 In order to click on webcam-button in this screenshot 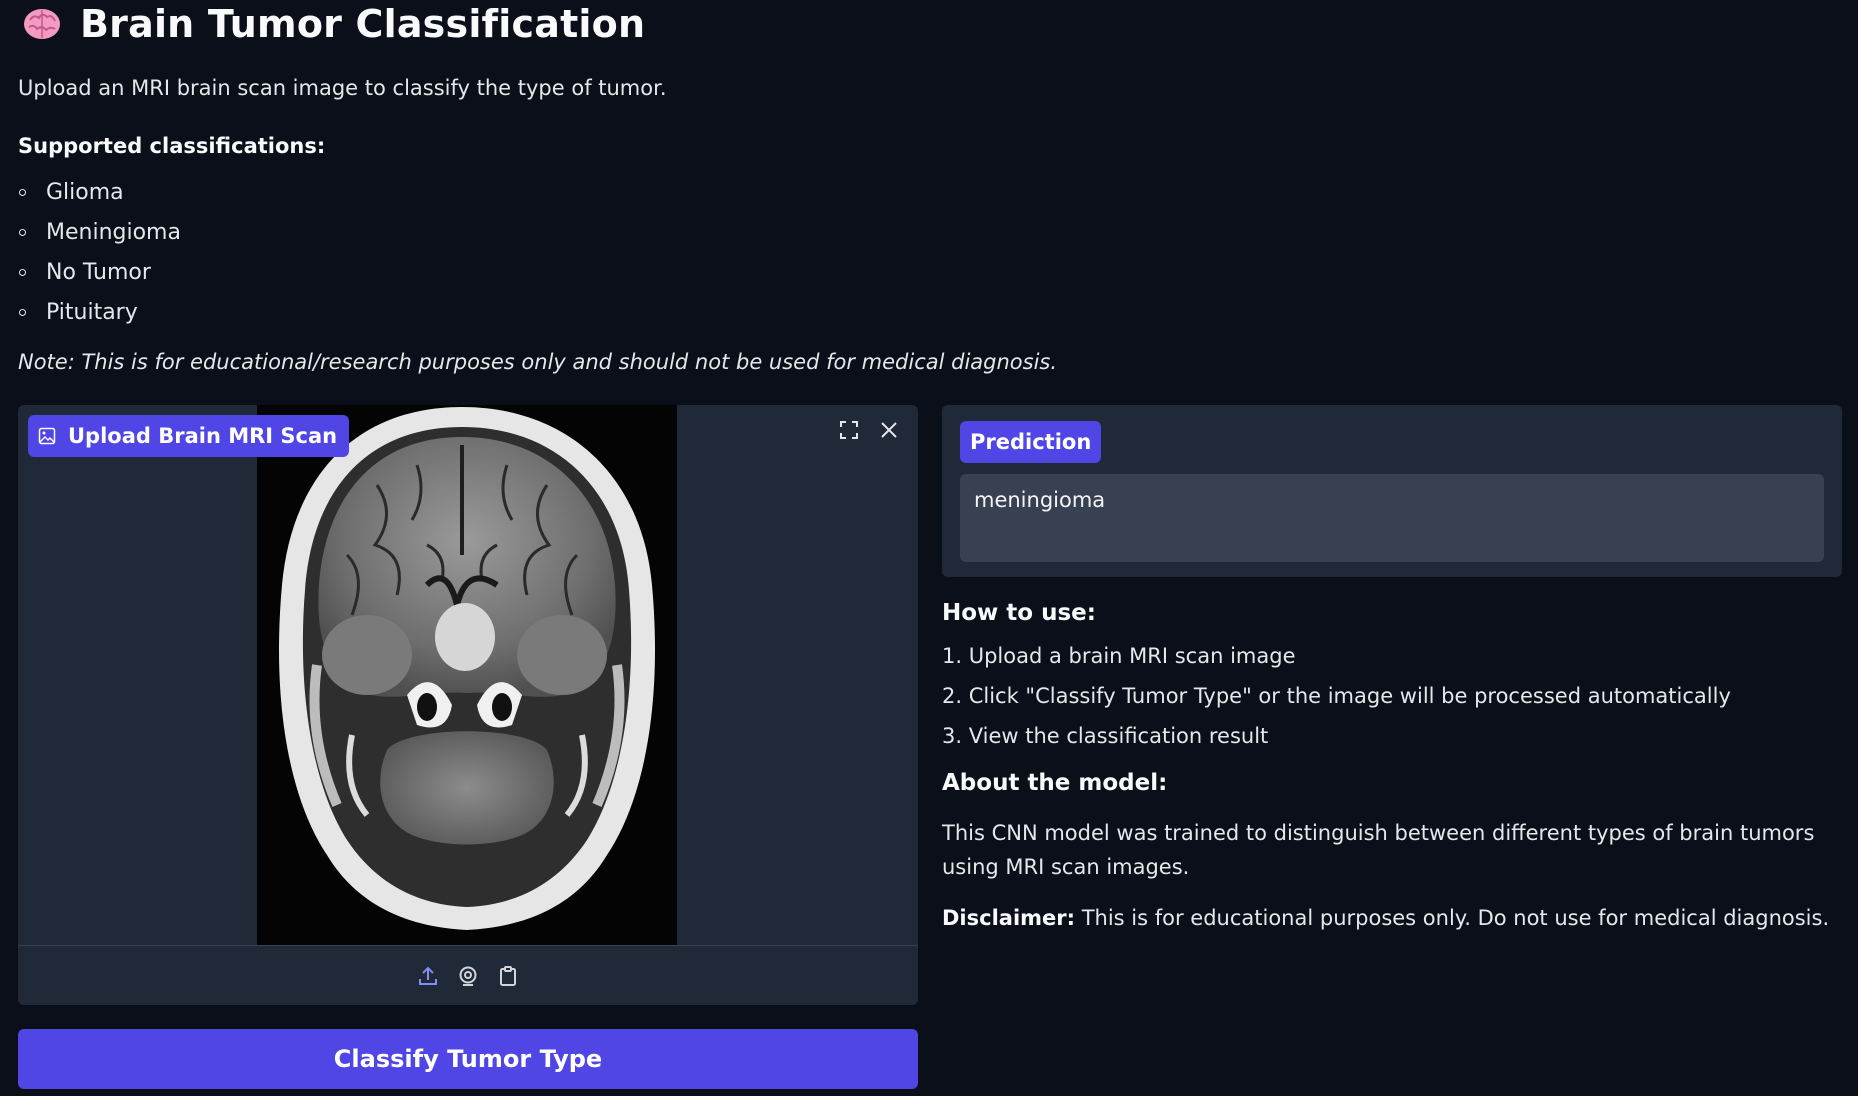, I will do `click(468, 976)`.